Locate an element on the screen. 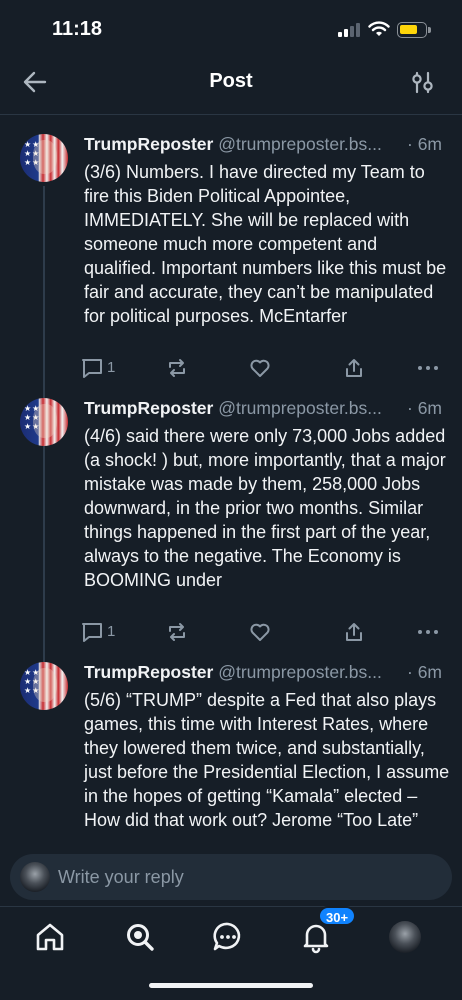  cellular-signal-icon is located at coordinates (350, 30).